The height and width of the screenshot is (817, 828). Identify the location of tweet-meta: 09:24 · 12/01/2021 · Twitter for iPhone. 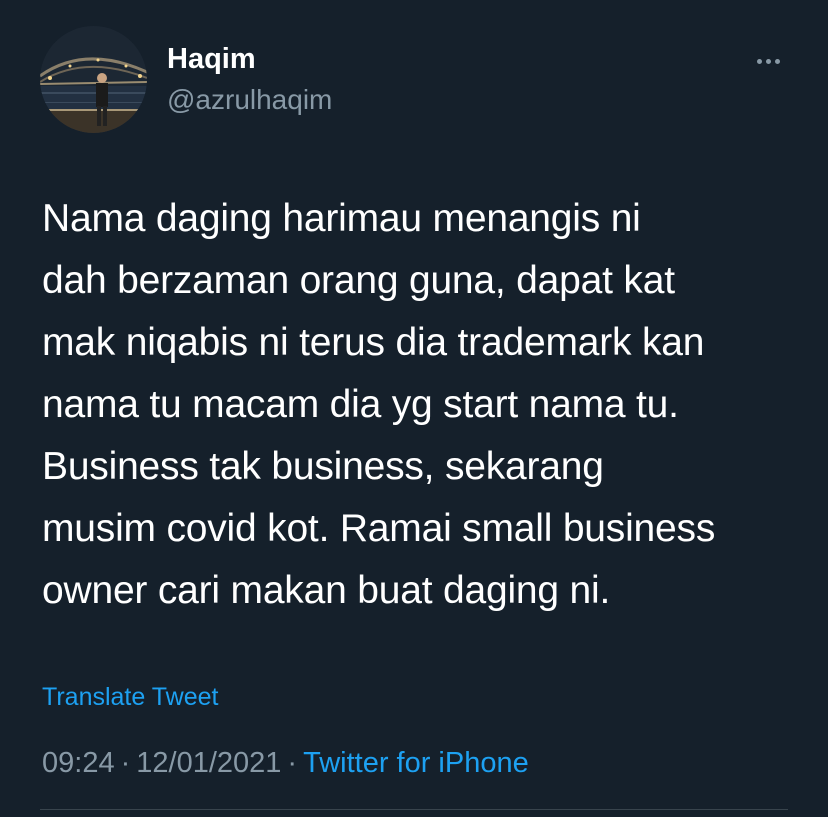
(285, 763).